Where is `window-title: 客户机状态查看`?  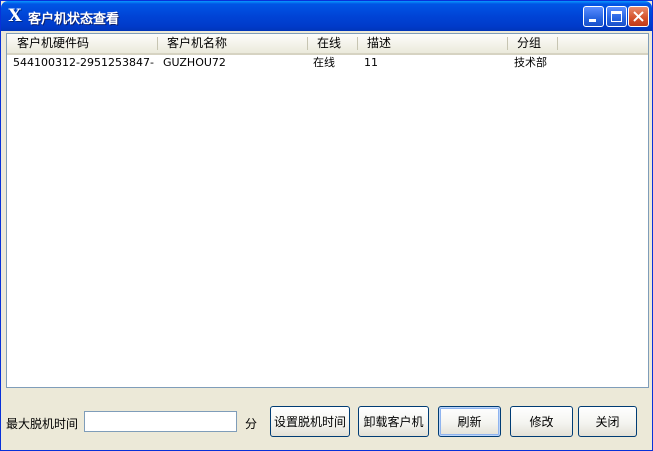 window-title: 客户机状态查看 is located at coordinates (74, 19).